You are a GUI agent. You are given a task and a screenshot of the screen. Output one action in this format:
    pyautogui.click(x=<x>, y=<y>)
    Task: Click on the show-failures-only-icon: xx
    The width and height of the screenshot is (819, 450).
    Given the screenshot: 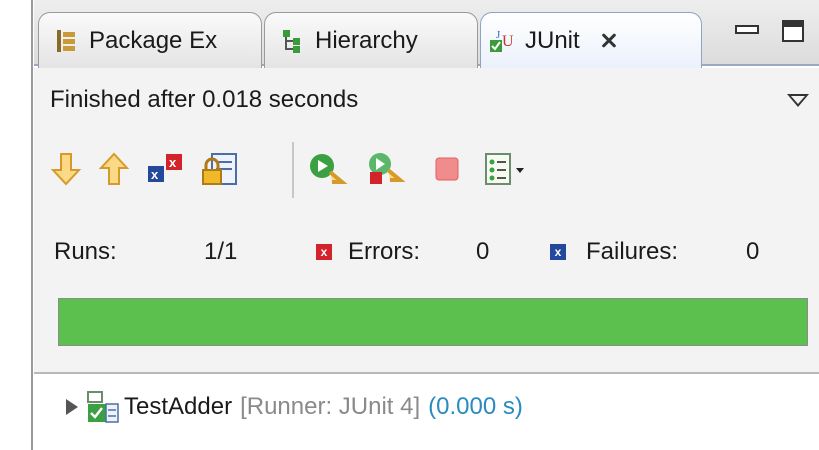 What is the action you would take?
    pyautogui.click(x=166, y=169)
    